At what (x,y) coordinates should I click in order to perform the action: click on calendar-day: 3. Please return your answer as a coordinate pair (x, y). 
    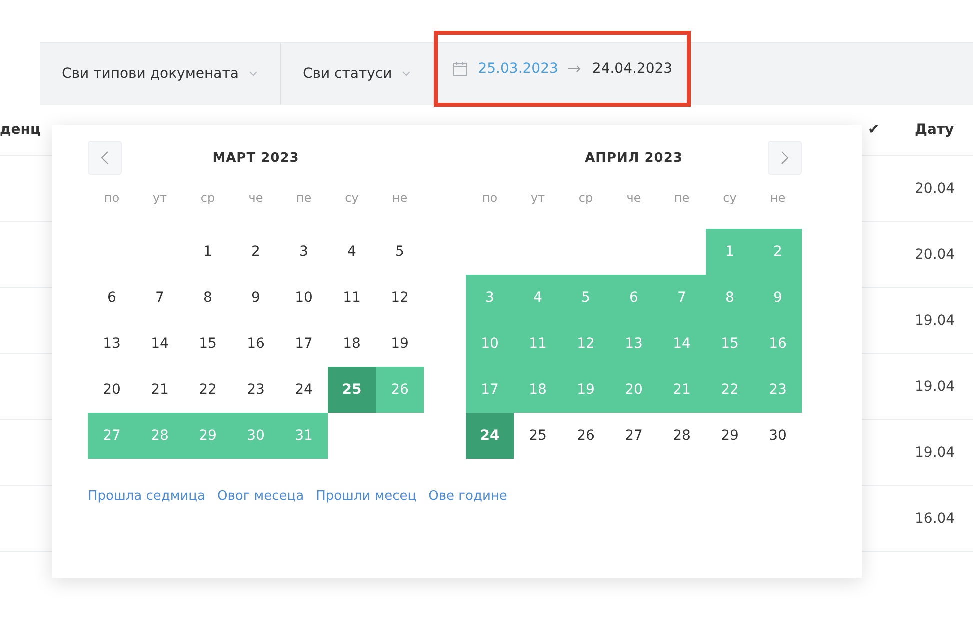
    Looking at the image, I should click on (304, 252).